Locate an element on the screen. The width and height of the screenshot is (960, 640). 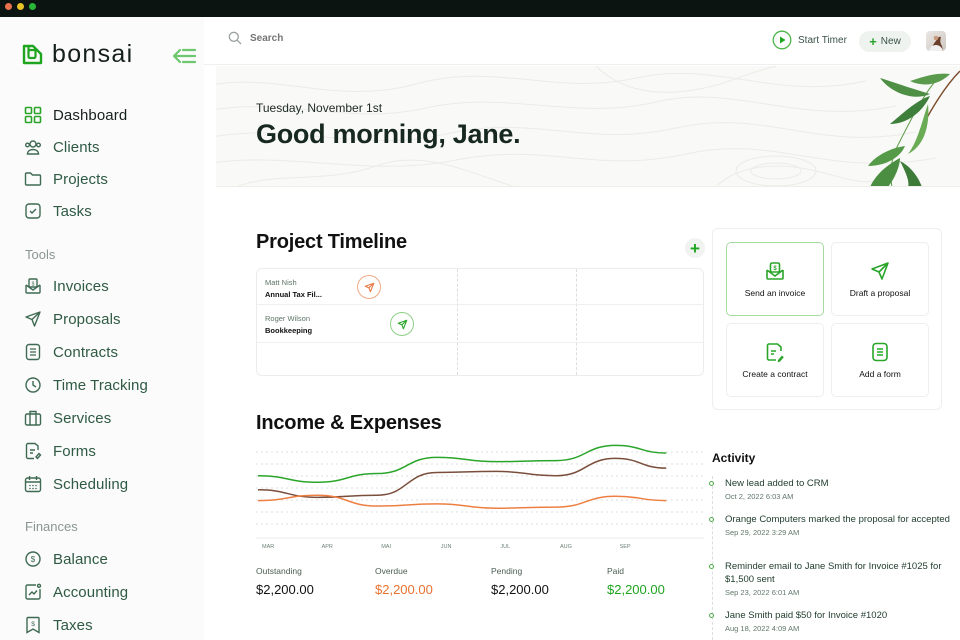
send-invoice-button: $ Send an invoice is located at coordinates (775, 279).